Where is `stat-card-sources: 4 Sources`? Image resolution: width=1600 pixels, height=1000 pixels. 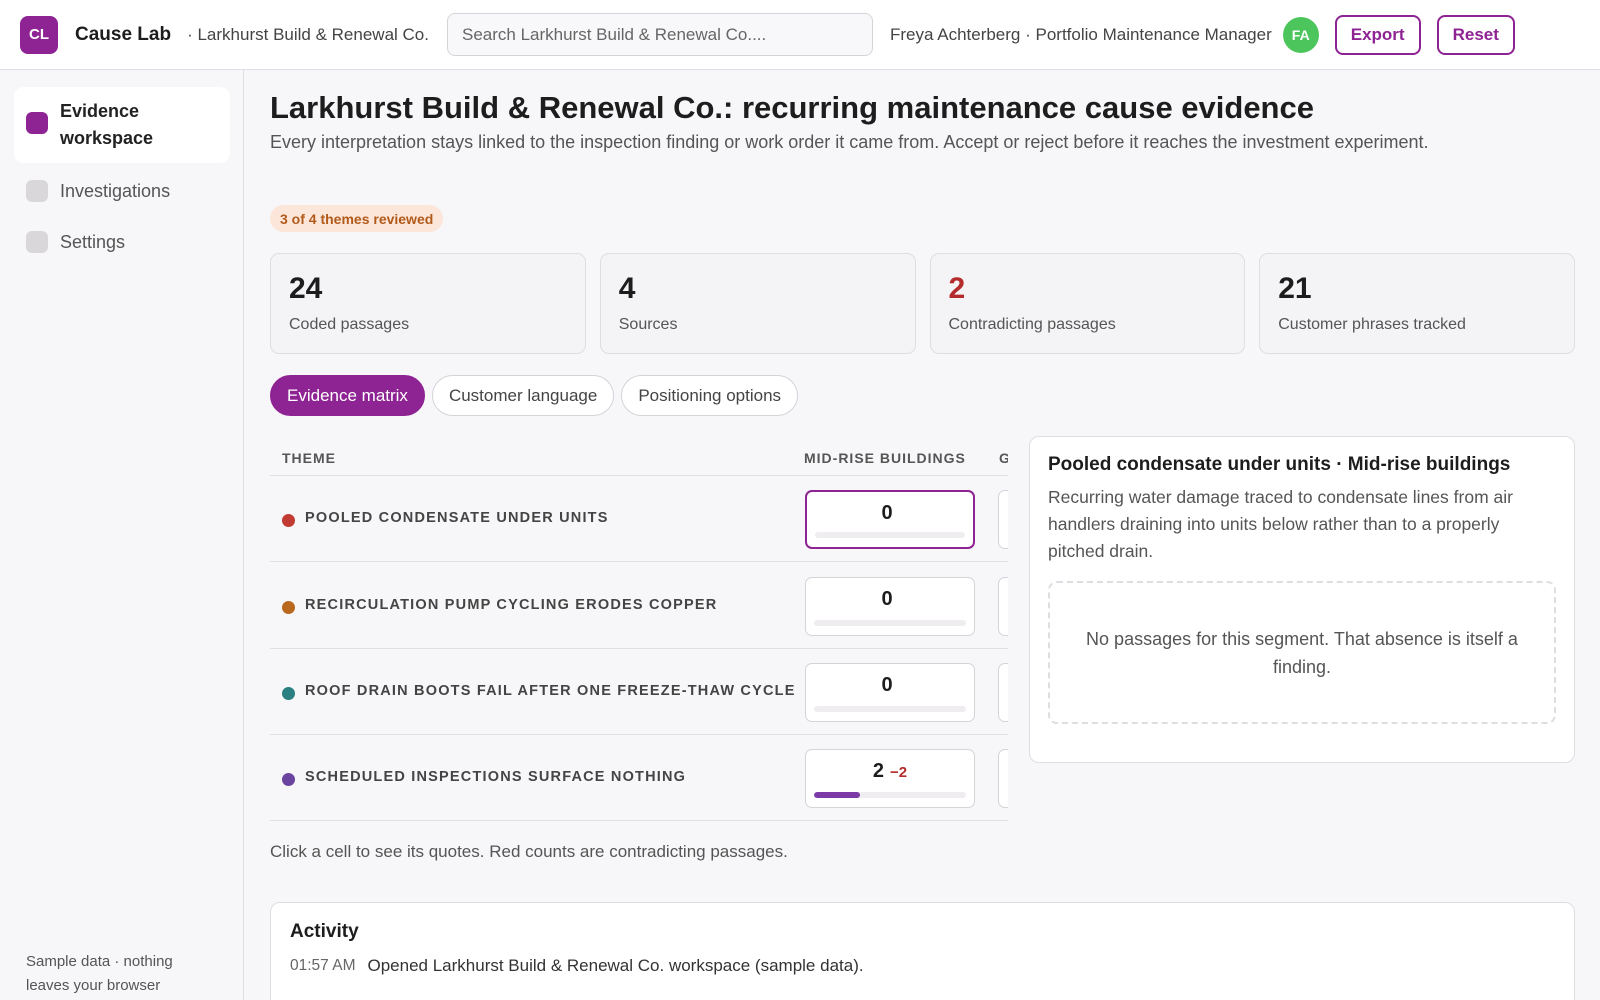
stat-card-sources: 4 Sources is located at coordinates (757, 303).